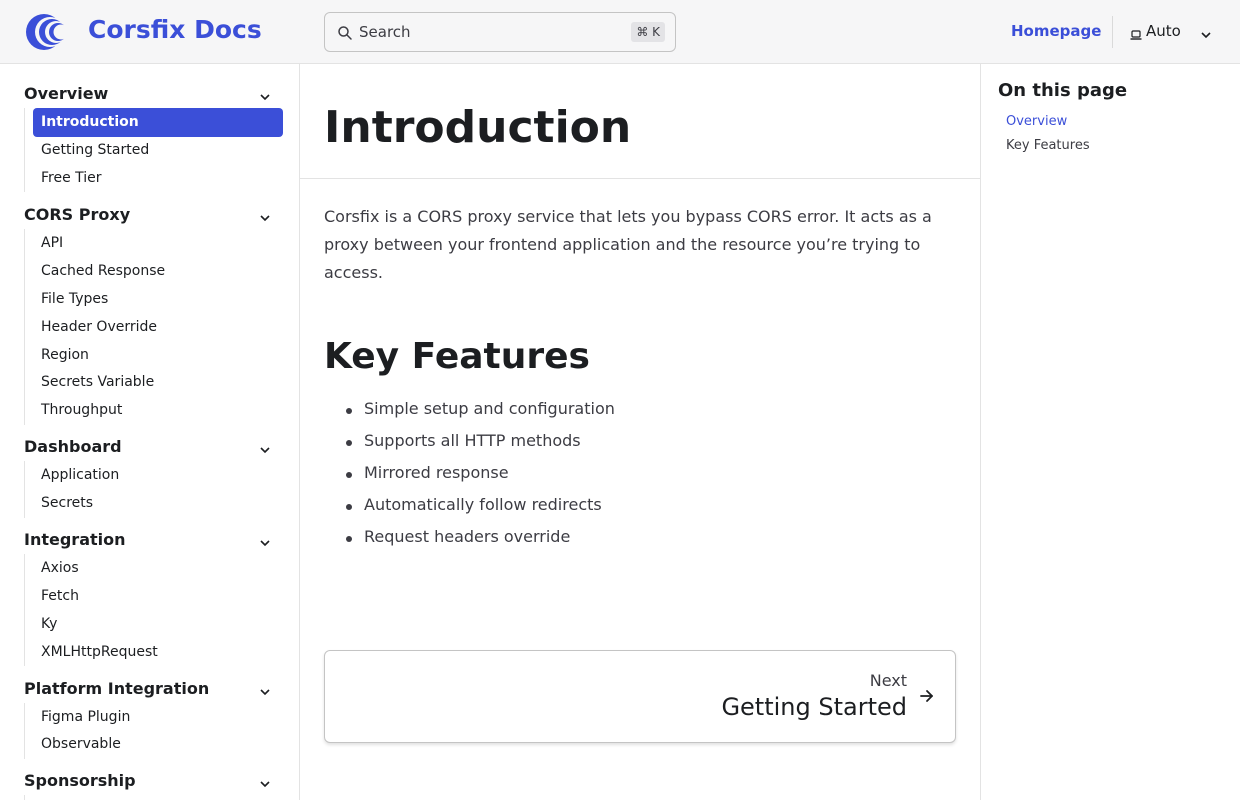 The image size is (1240, 800). I want to click on next-page-card: Next Getting Started, so click(640, 696).